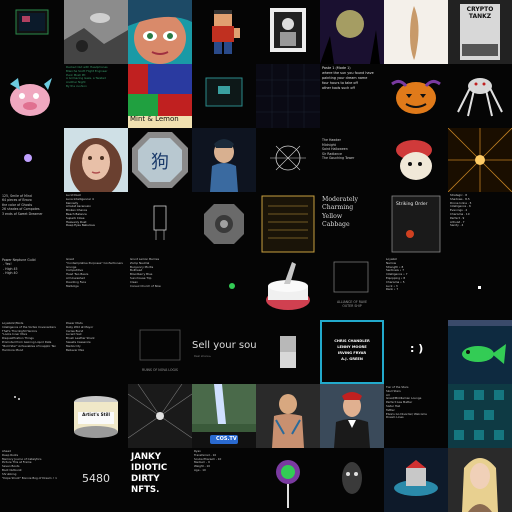 Image resolution: width=512 pixels, height=512 pixels. I want to click on number-label: 5480, so click(96, 478).